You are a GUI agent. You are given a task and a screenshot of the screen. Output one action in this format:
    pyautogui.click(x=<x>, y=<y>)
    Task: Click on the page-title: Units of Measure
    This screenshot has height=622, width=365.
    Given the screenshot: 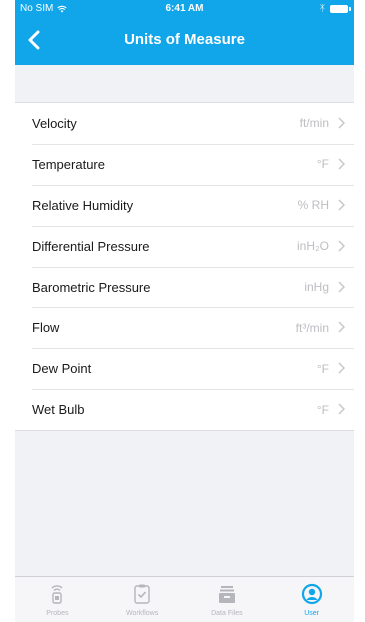 What is the action you would take?
    pyautogui.click(x=184, y=39)
    